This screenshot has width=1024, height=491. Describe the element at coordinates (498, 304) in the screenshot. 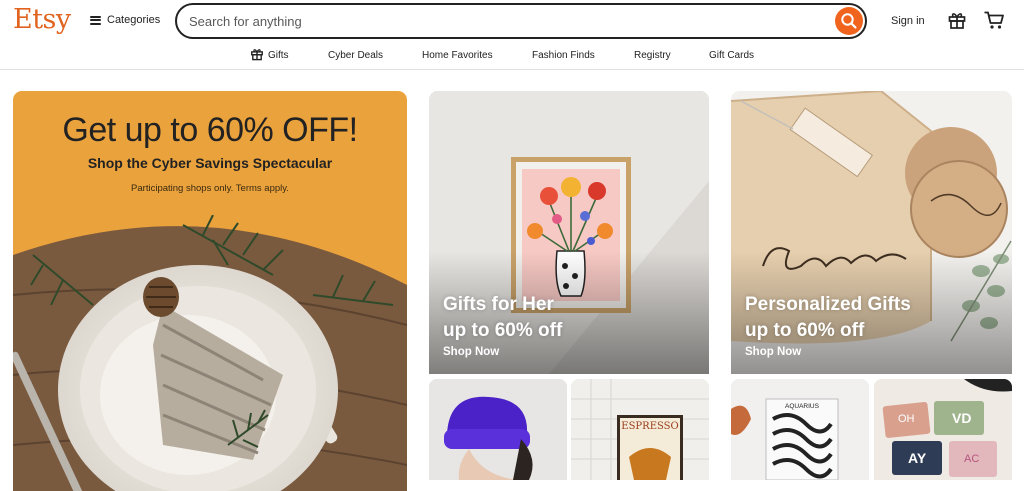

I see `tile-title: Gifts for Her` at that location.